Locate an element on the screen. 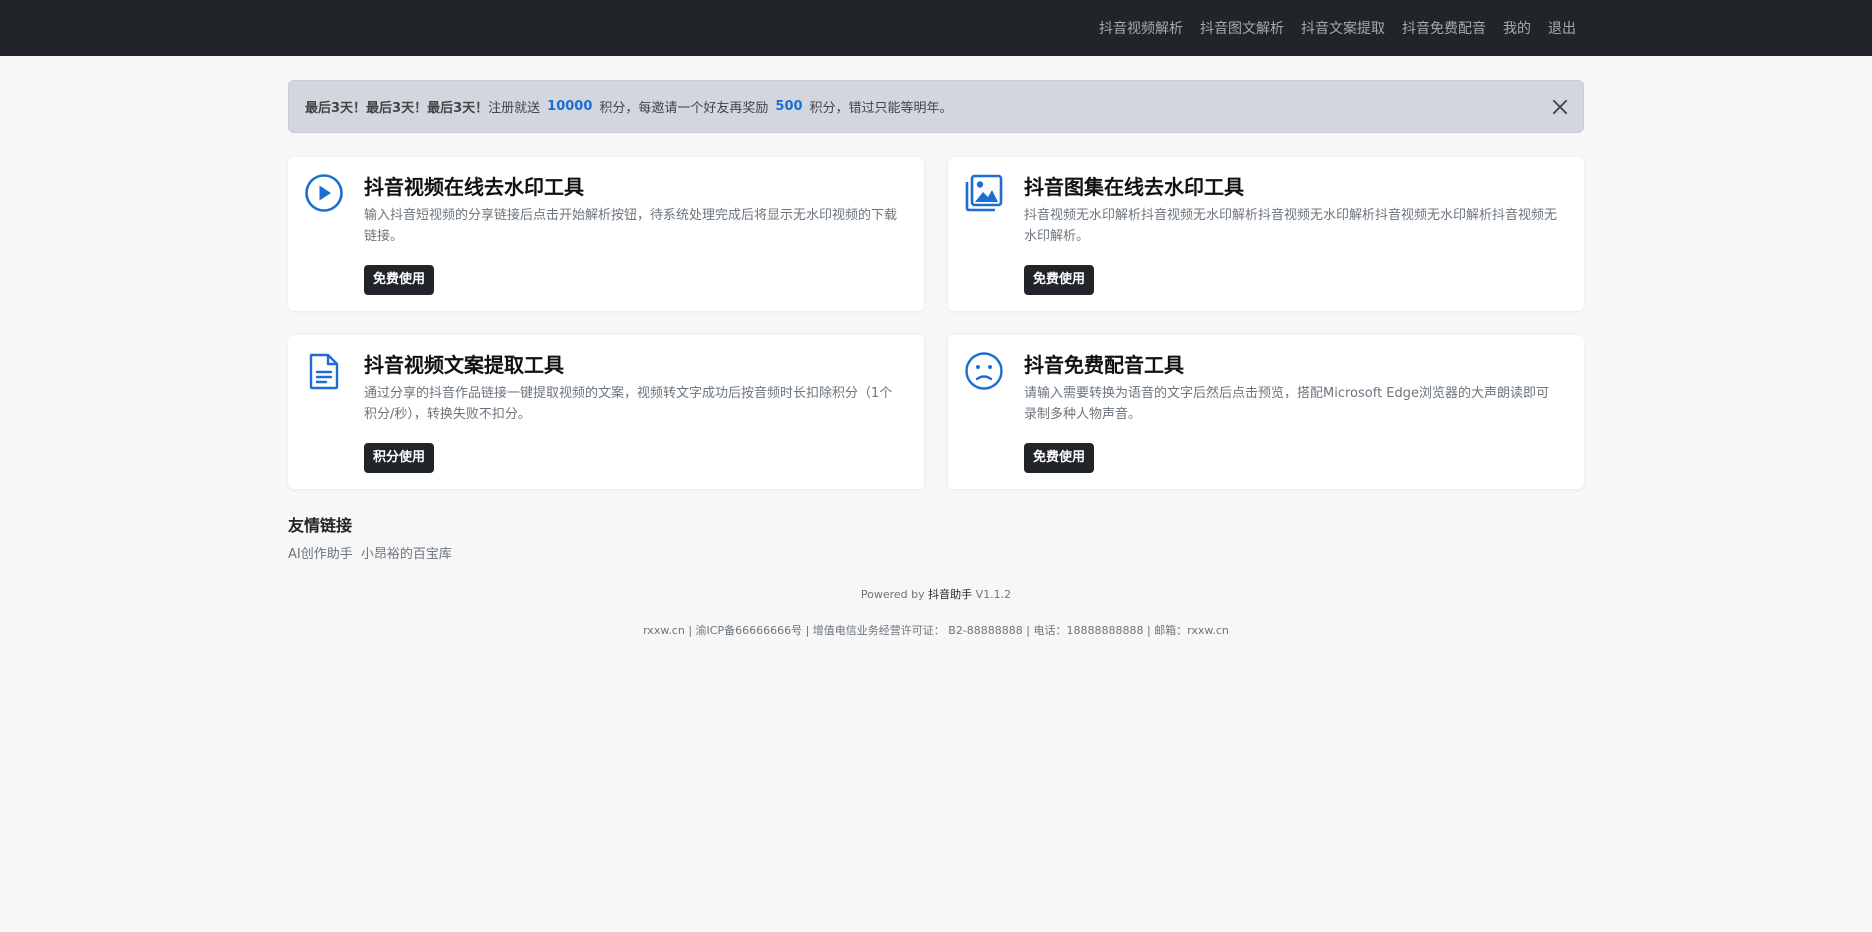  close-icon is located at coordinates (1560, 107).